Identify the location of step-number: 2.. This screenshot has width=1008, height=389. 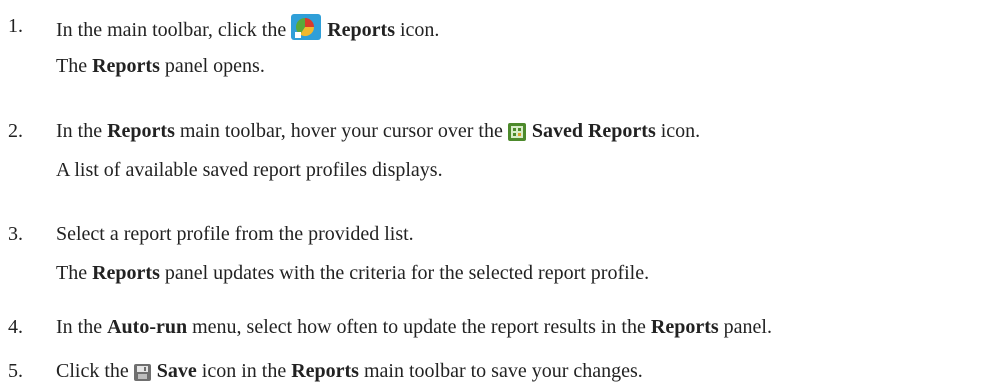
(15, 131).